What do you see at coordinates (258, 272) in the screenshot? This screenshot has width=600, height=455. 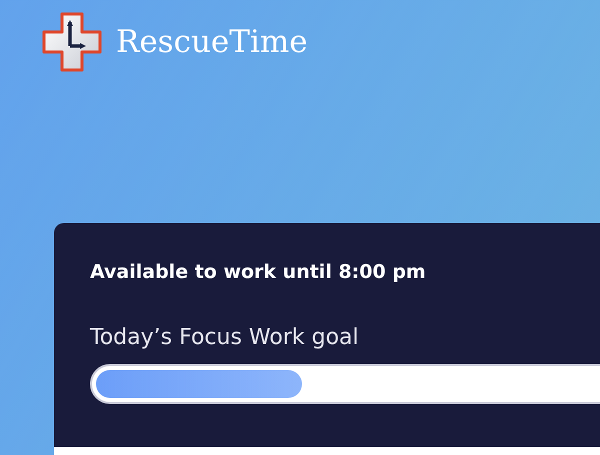 I see `availability-heading: Available to work until 8:00 pm` at bounding box center [258, 272].